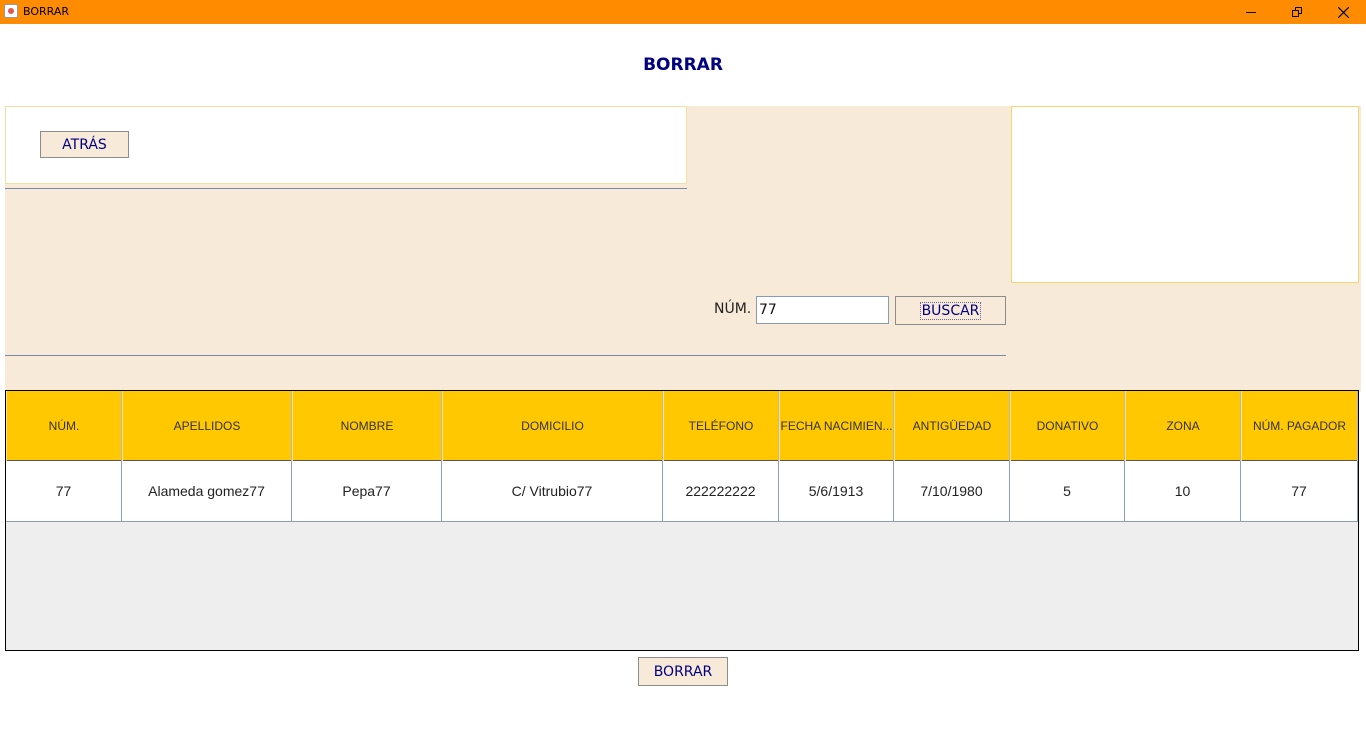  I want to click on page-title: BORRAR, so click(683, 65).